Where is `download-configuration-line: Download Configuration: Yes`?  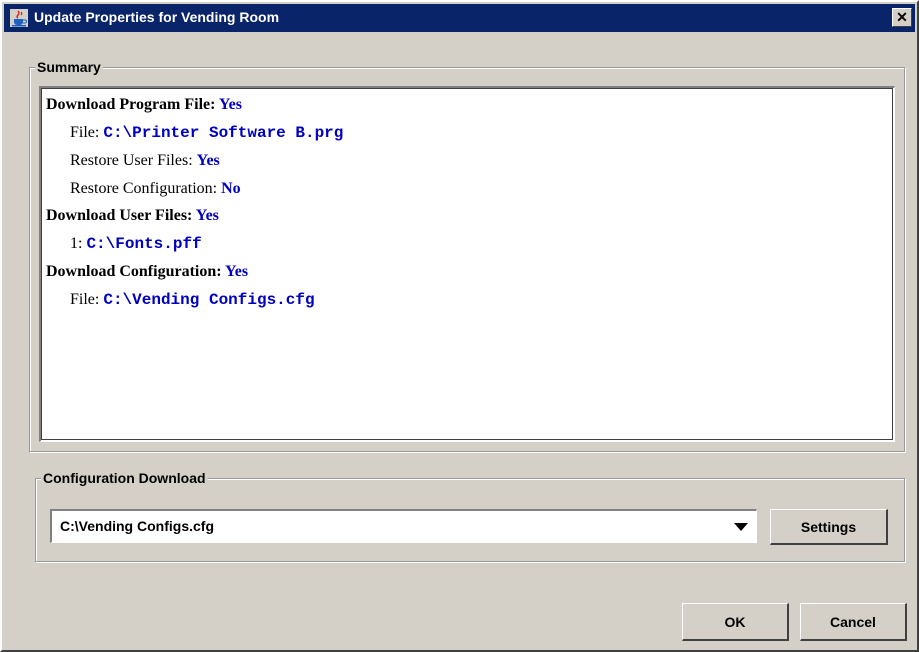
download-configuration-line: Download Configuration: Yes is located at coordinates (147, 272).